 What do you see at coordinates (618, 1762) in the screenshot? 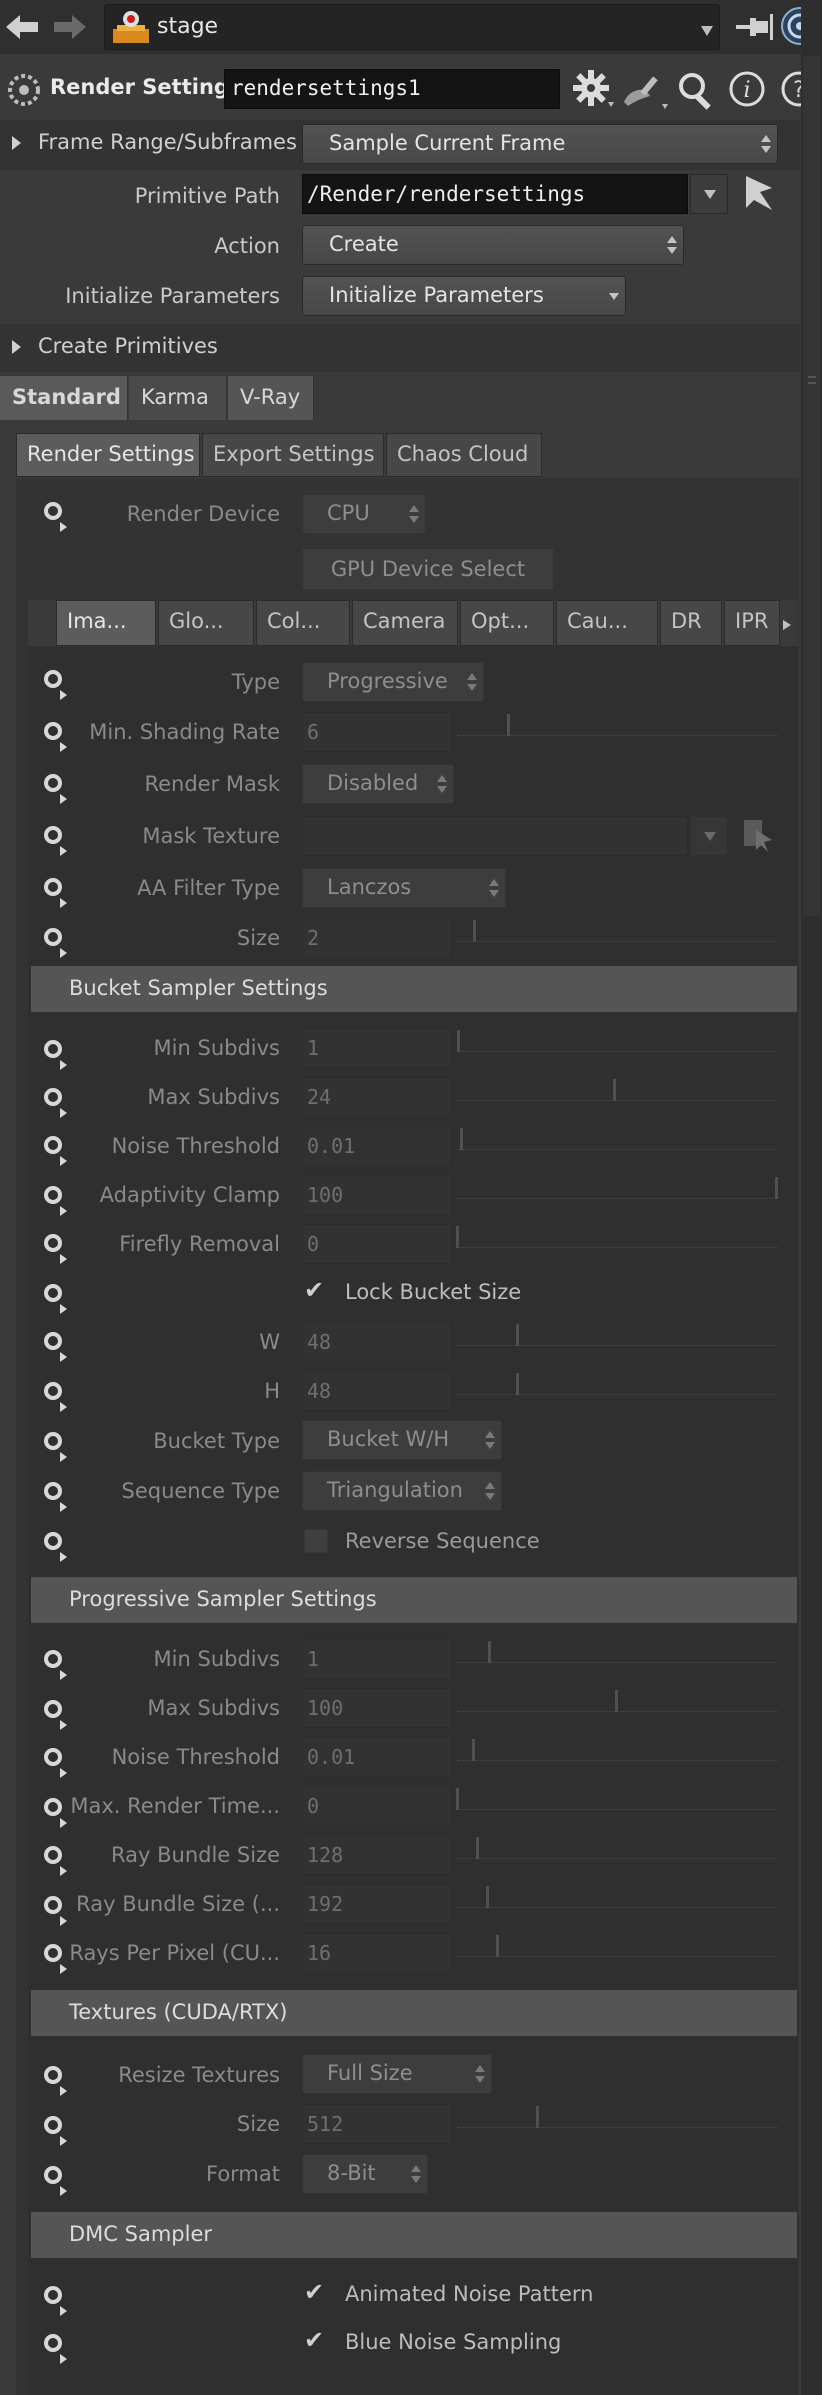
I see `prog-noise-threshold-slider` at bounding box center [618, 1762].